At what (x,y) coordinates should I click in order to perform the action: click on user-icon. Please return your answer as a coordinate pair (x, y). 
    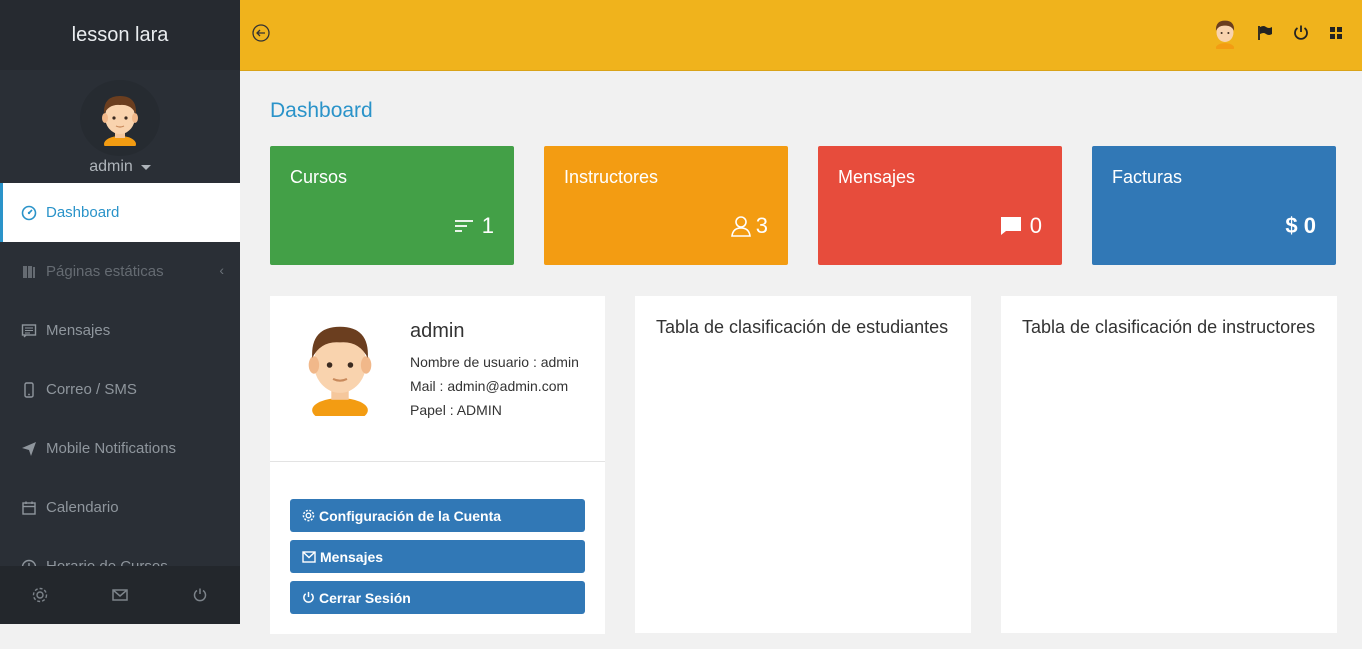
    Looking at the image, I should click on (740, 226).